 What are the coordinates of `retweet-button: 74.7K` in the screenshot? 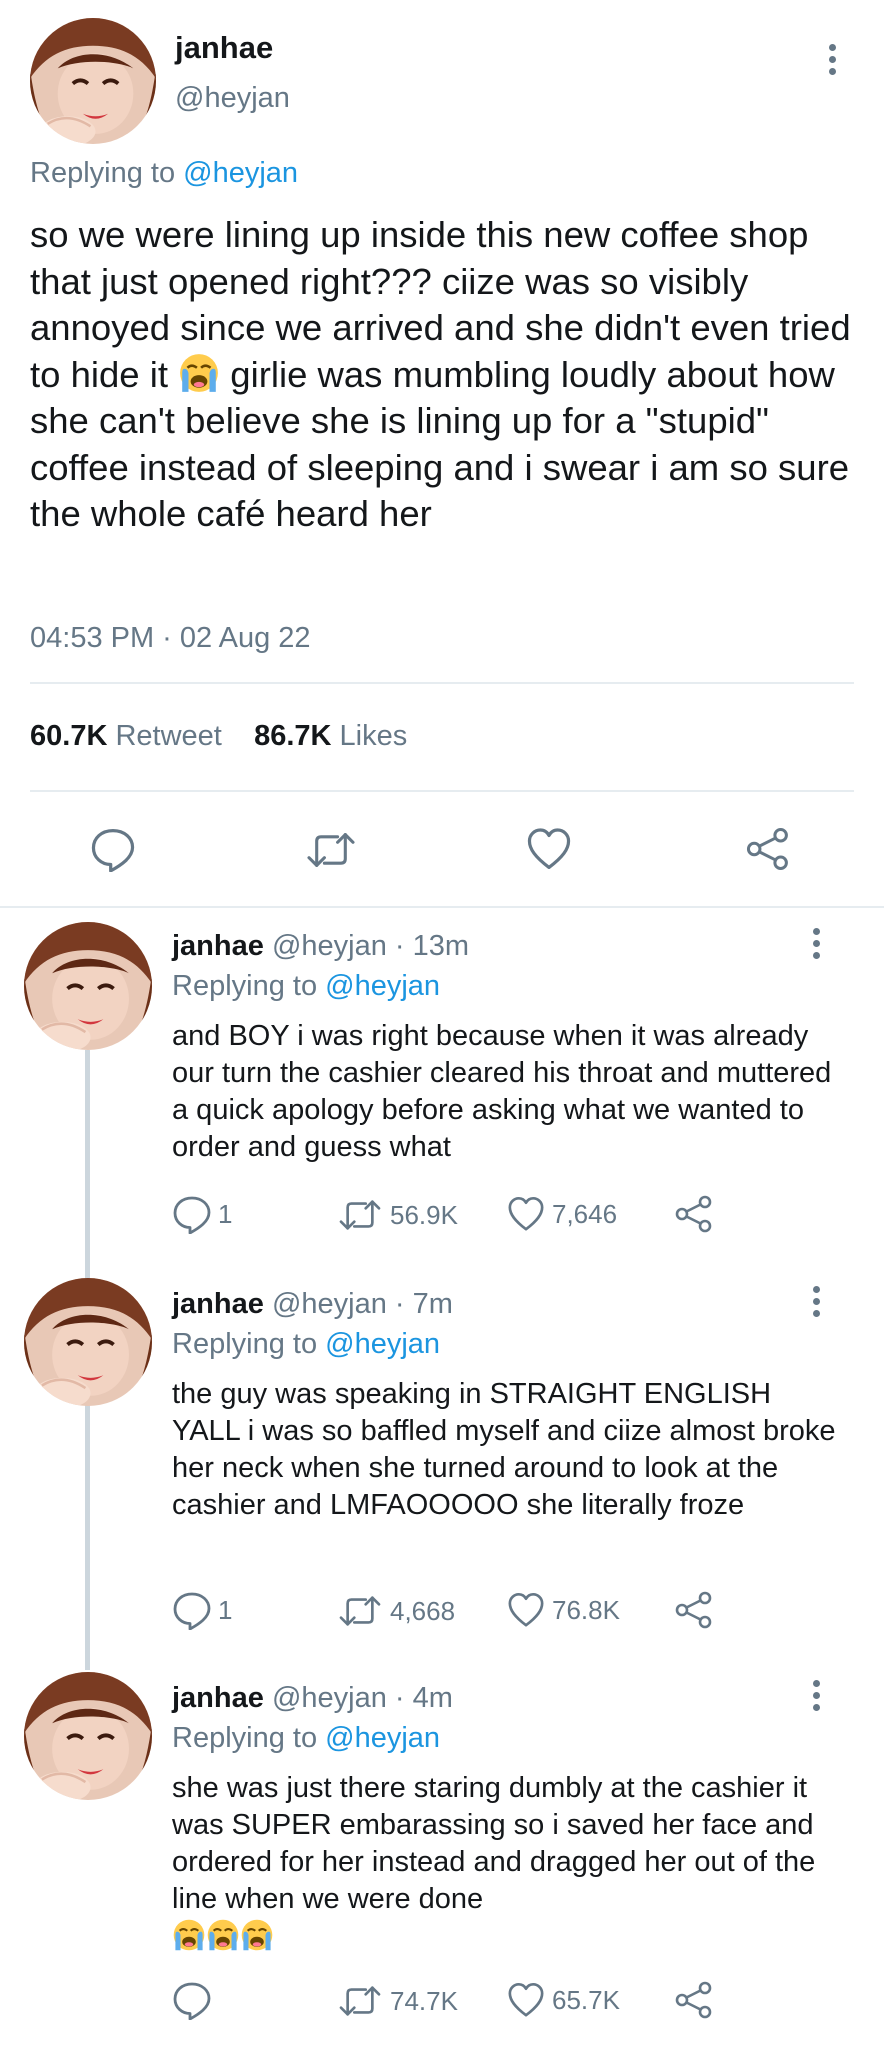 It's located at (397, 2001).